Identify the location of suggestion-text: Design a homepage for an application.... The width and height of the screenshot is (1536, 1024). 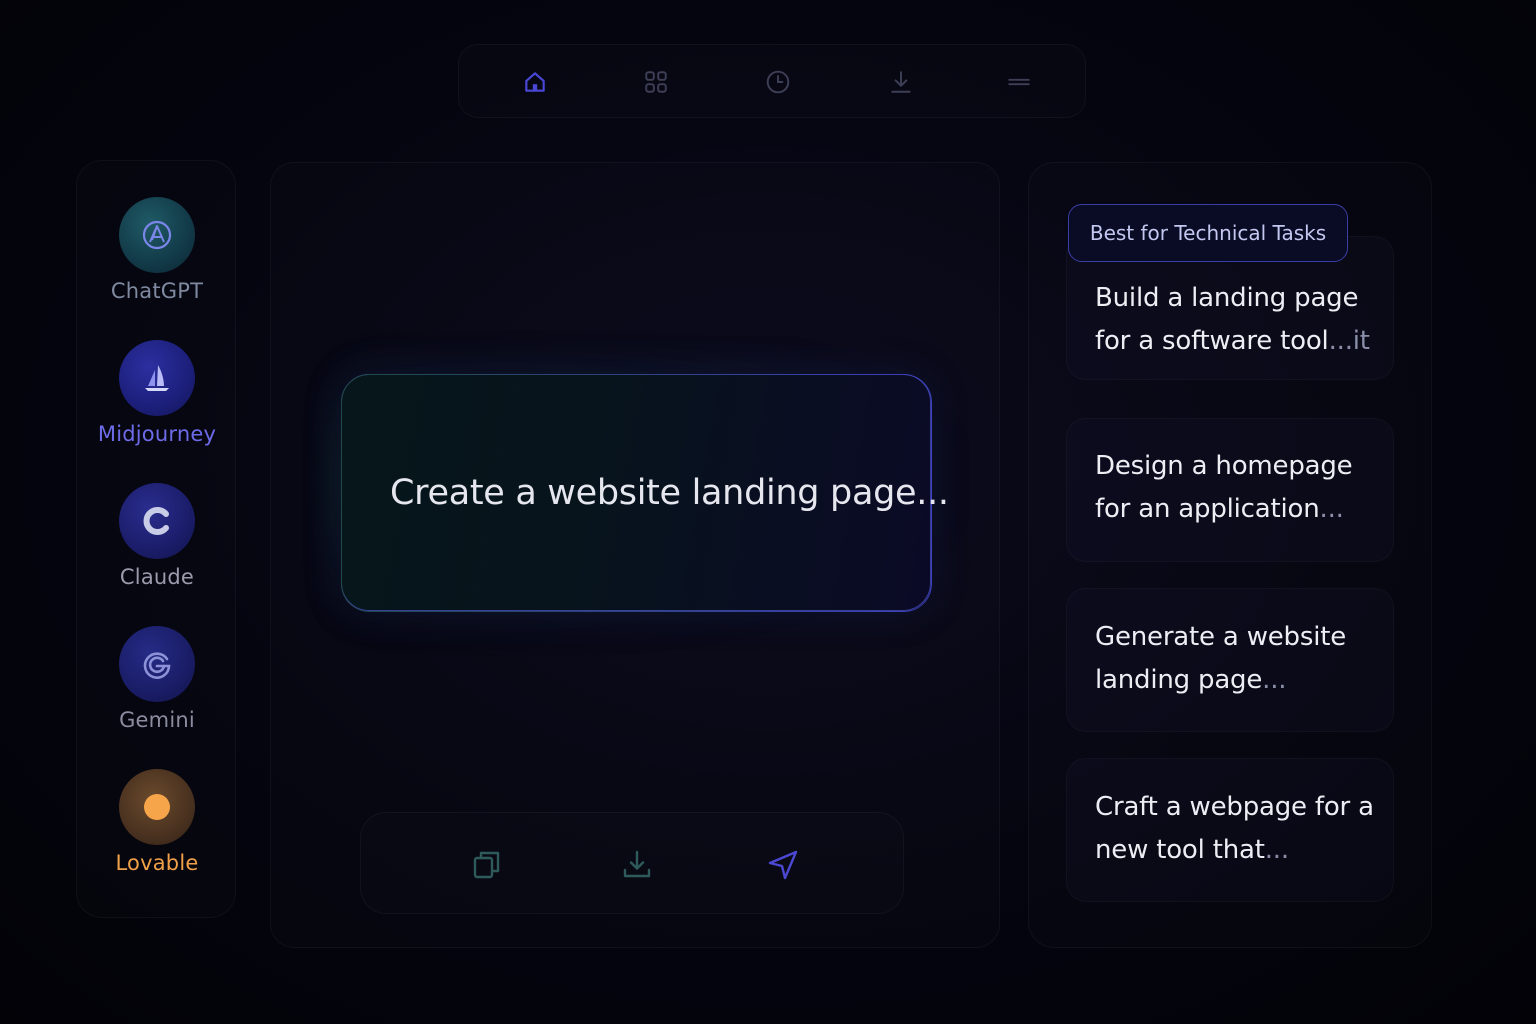
(1224, 487).